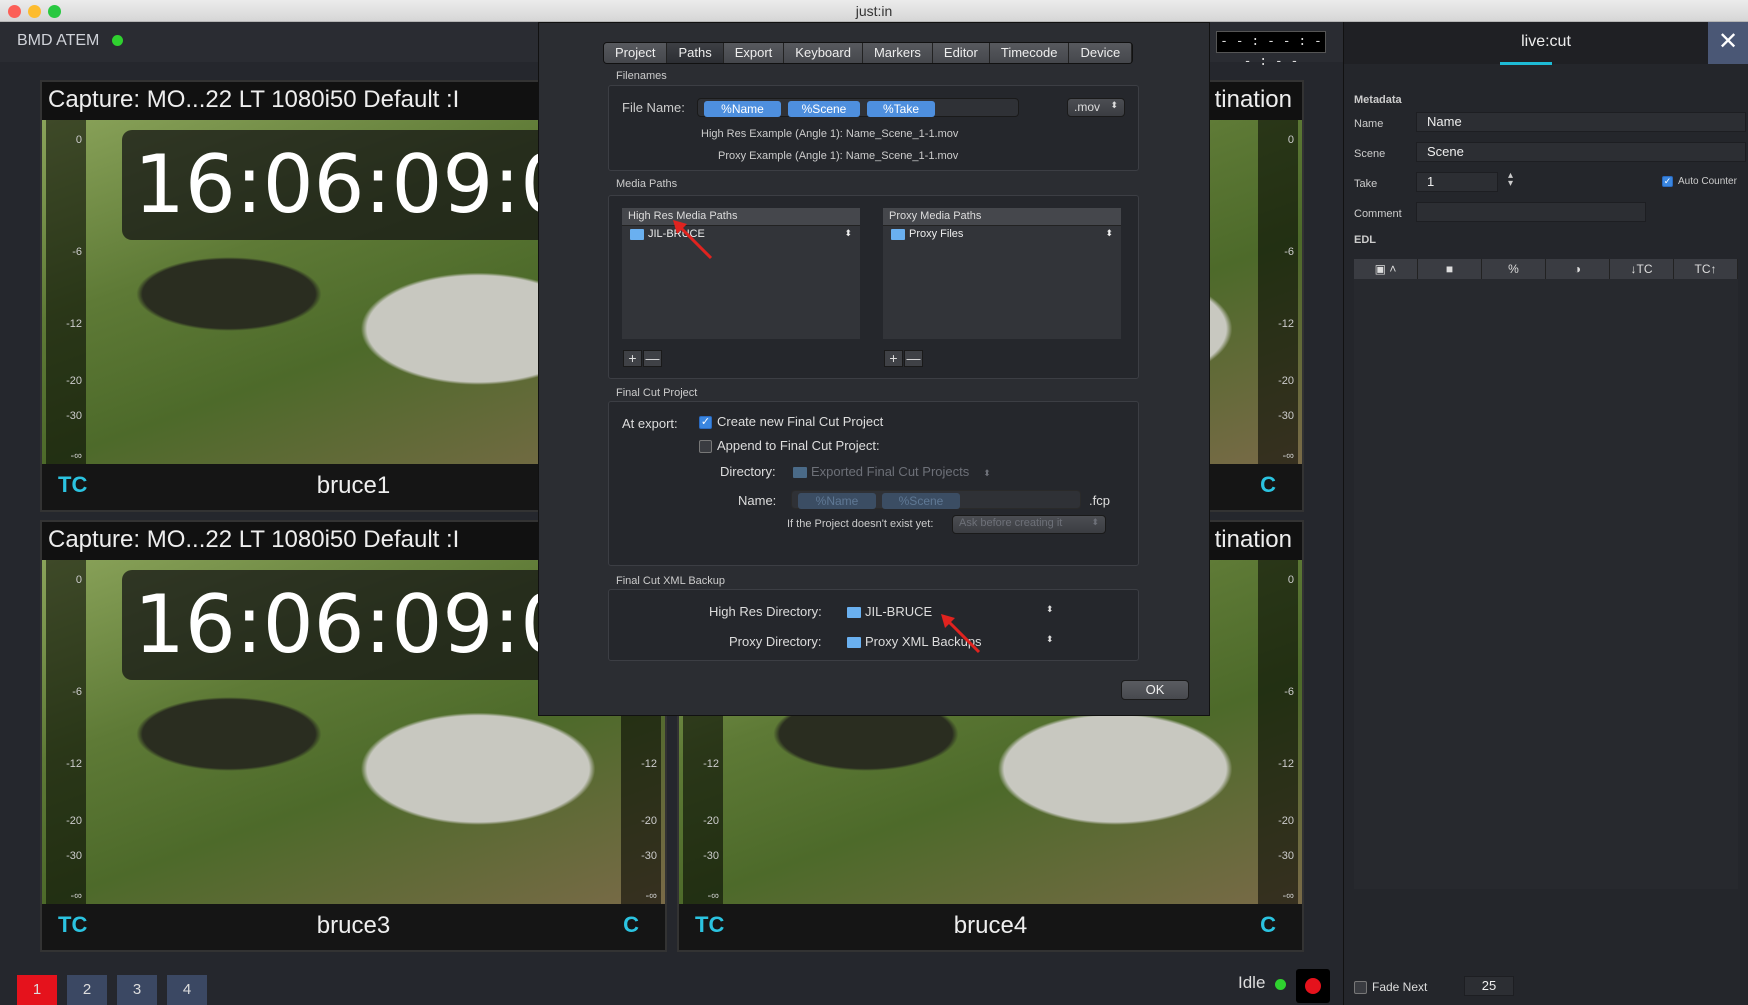 The image size is (1748, 1005). What do you see at coordinates (754, 53) in the screenshot?
I see `tab-export: Export` at bounding box center [754, 53].